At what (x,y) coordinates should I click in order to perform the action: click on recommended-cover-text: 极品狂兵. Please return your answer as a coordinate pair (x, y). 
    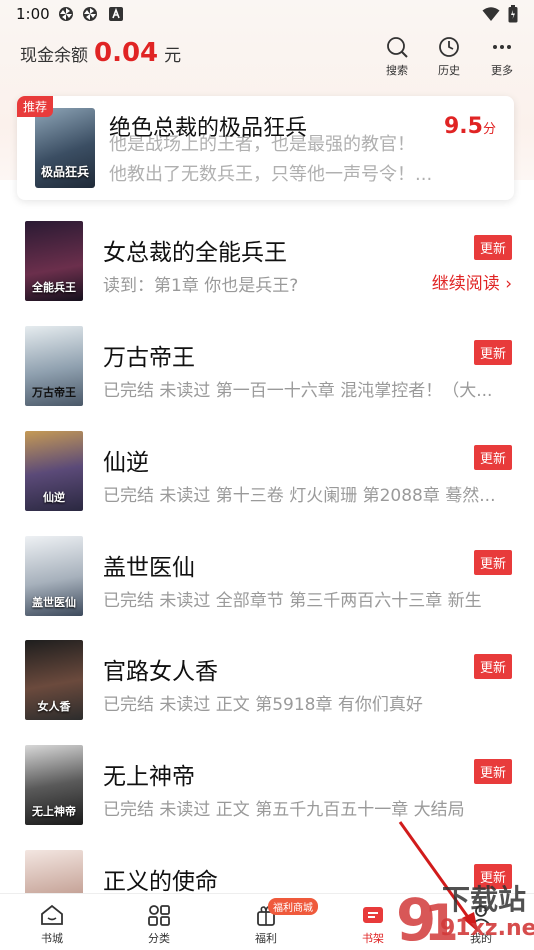
    Looking at the image, I should click on (64, 172).